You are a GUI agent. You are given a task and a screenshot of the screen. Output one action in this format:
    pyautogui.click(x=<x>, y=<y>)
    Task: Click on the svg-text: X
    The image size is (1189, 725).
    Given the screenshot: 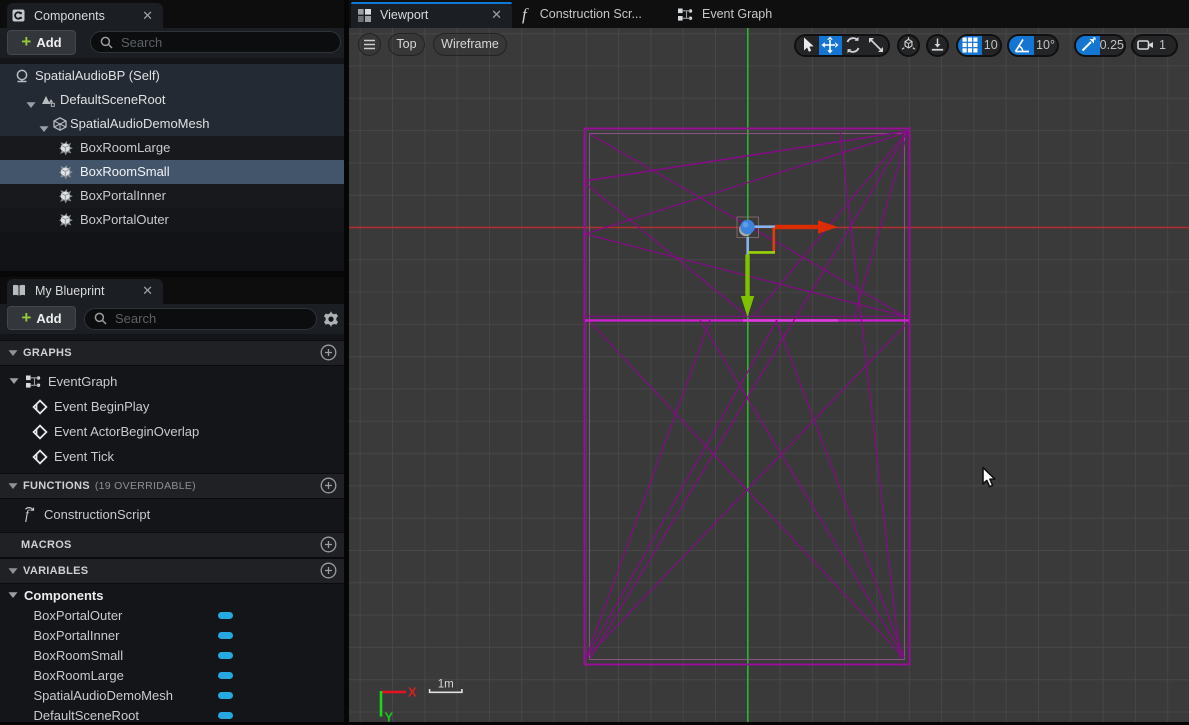 What is the action you would take?
    pyautogui.click(x=412, y=692)
    